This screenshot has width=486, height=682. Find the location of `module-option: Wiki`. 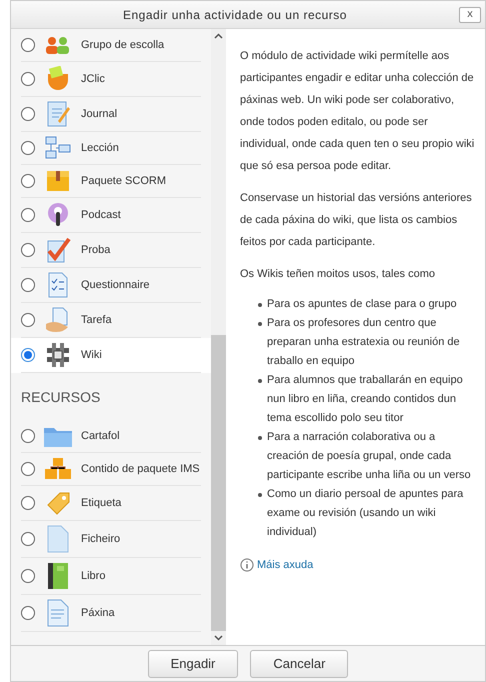

module-option: Wiki is located at coordinates (111, 355).